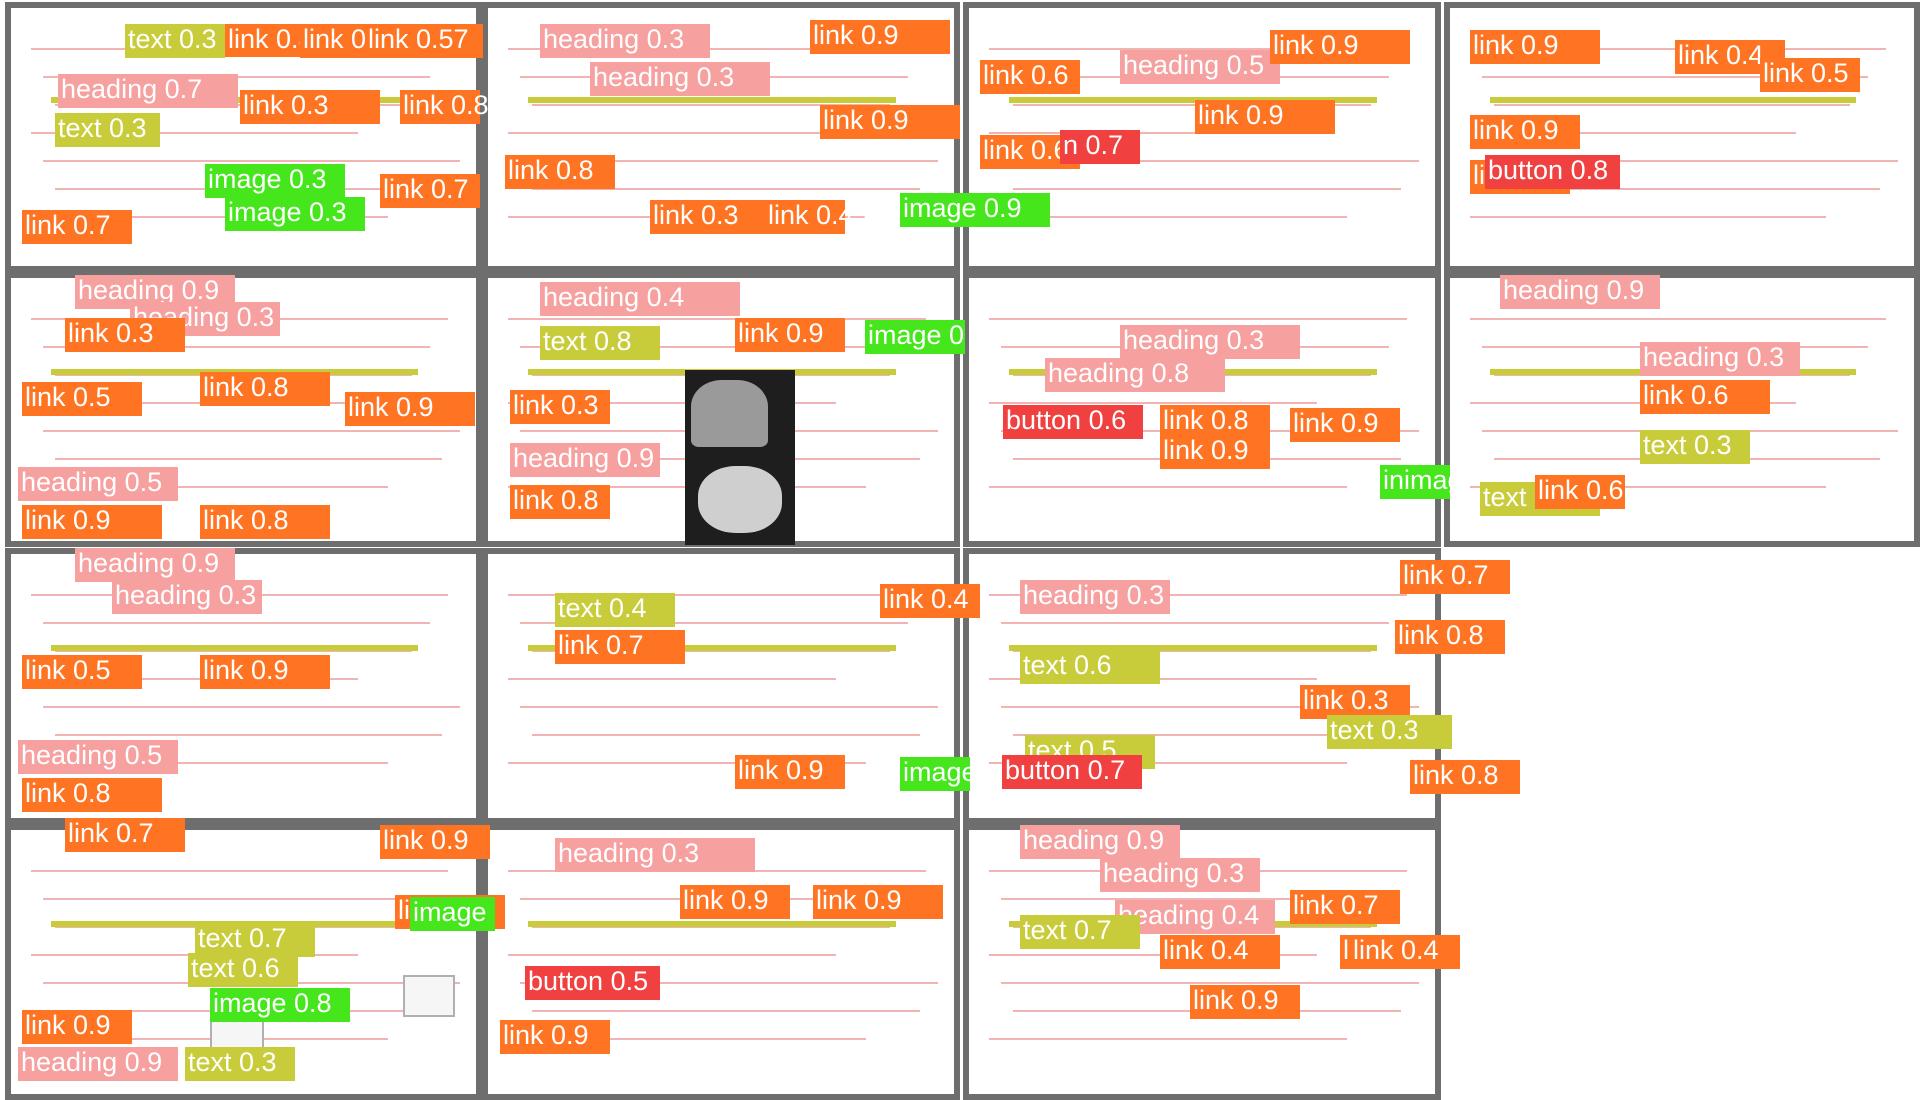 The width and height of the screenshot is (1920, 1100). Describe the element at coordinates (1135, 375) in the screenshot. I see `heading-detection: heading 0.8` at that location.